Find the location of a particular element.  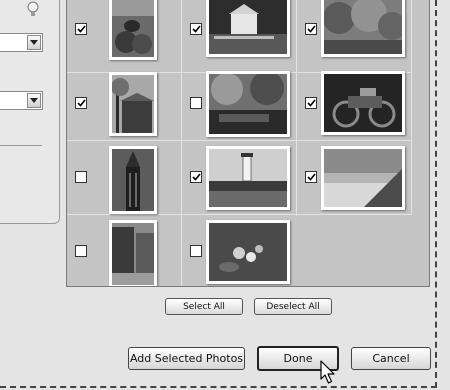

select-all-button: Select All is located at coordinates (204, 306).